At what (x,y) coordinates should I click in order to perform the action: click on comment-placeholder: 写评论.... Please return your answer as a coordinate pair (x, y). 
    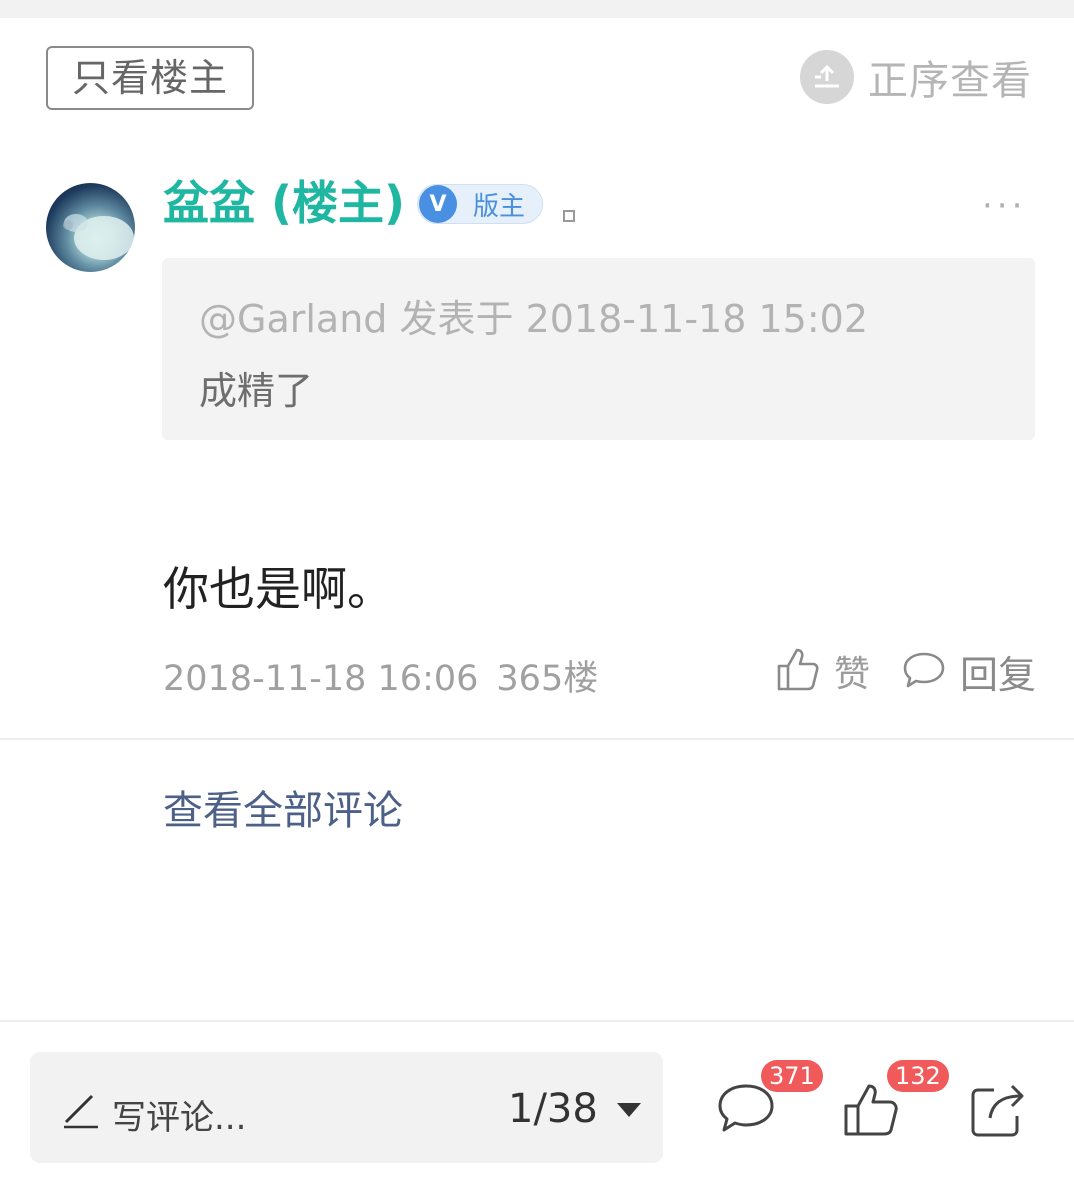
    Looking at the image, I should click on (179, 1118).